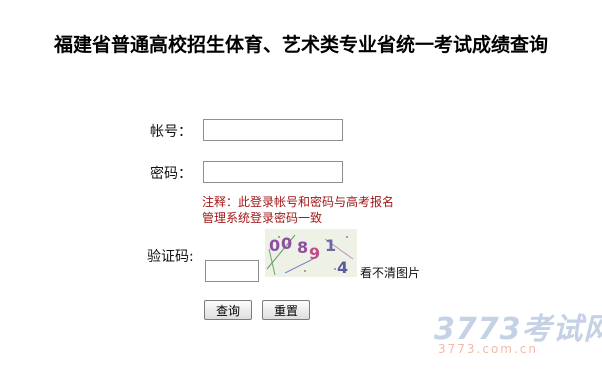 Image resolution: width=602 pixels, height=374 pixels. What do you see at coordinates (342, 267) in the screenshot?
I see `captcha-char: 4` at bounding box center [342, 267].